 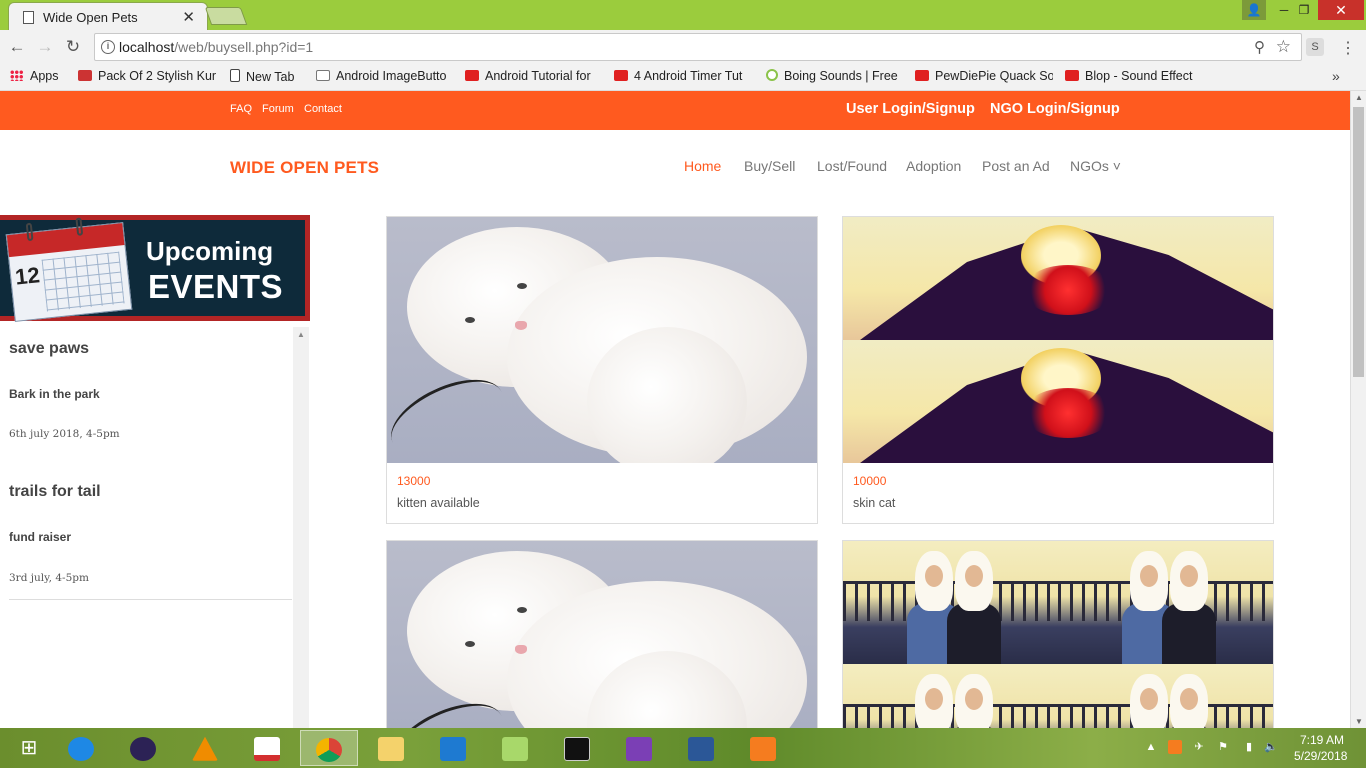 I want to click on bookmark-label: Android Tutorial for, so click(x=538, y=76).